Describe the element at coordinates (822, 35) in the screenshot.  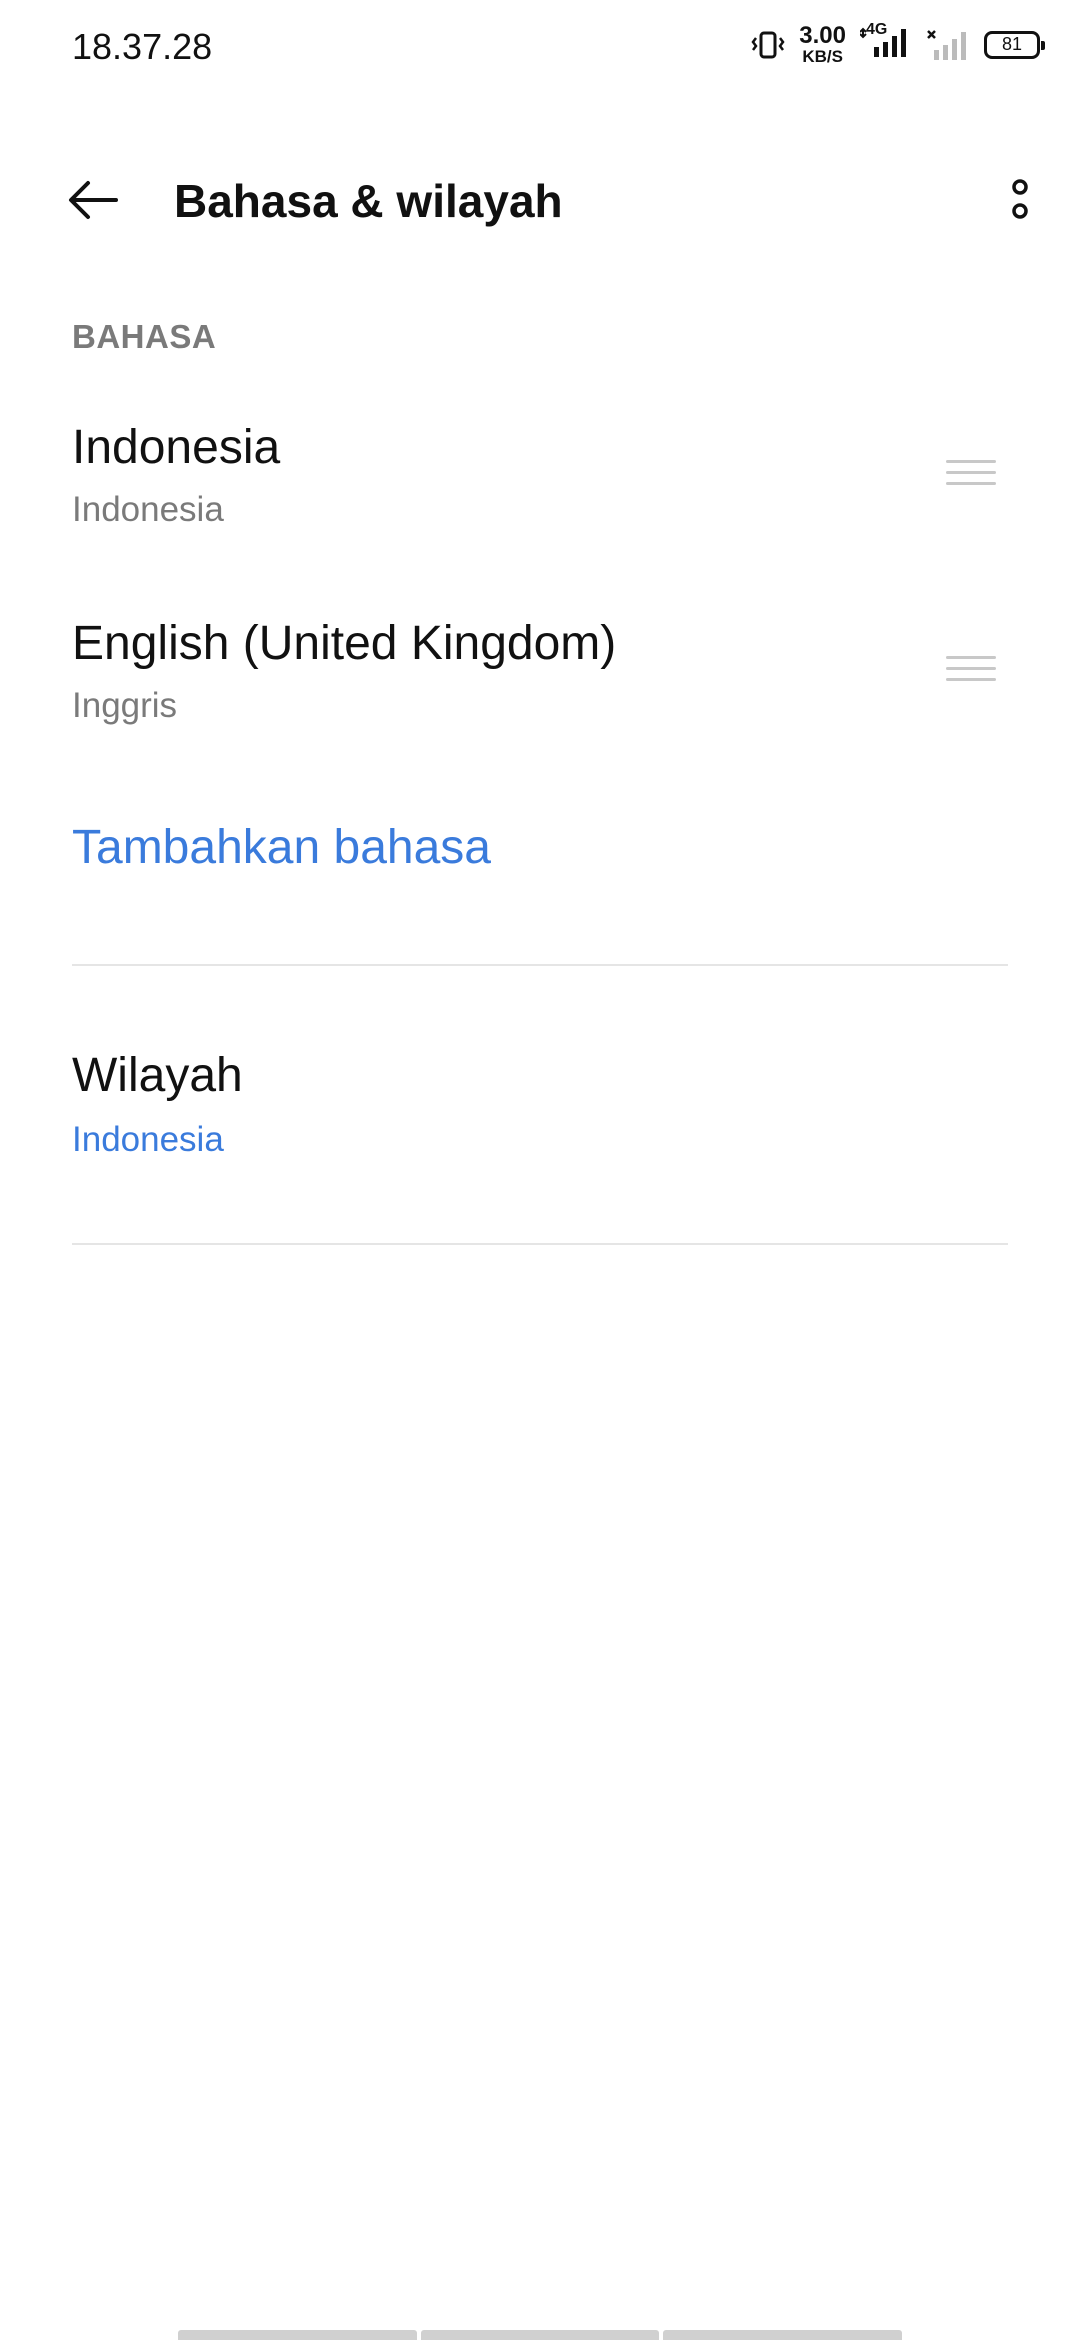
I see `speed-value: 3.00` at that location.